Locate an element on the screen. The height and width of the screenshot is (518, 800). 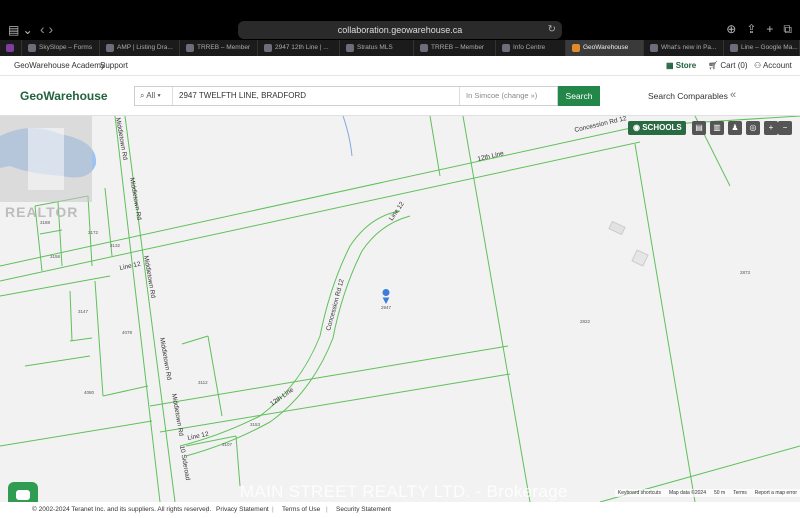
search-comparables-link: Search Comparables is located at coordinates (688, 96).